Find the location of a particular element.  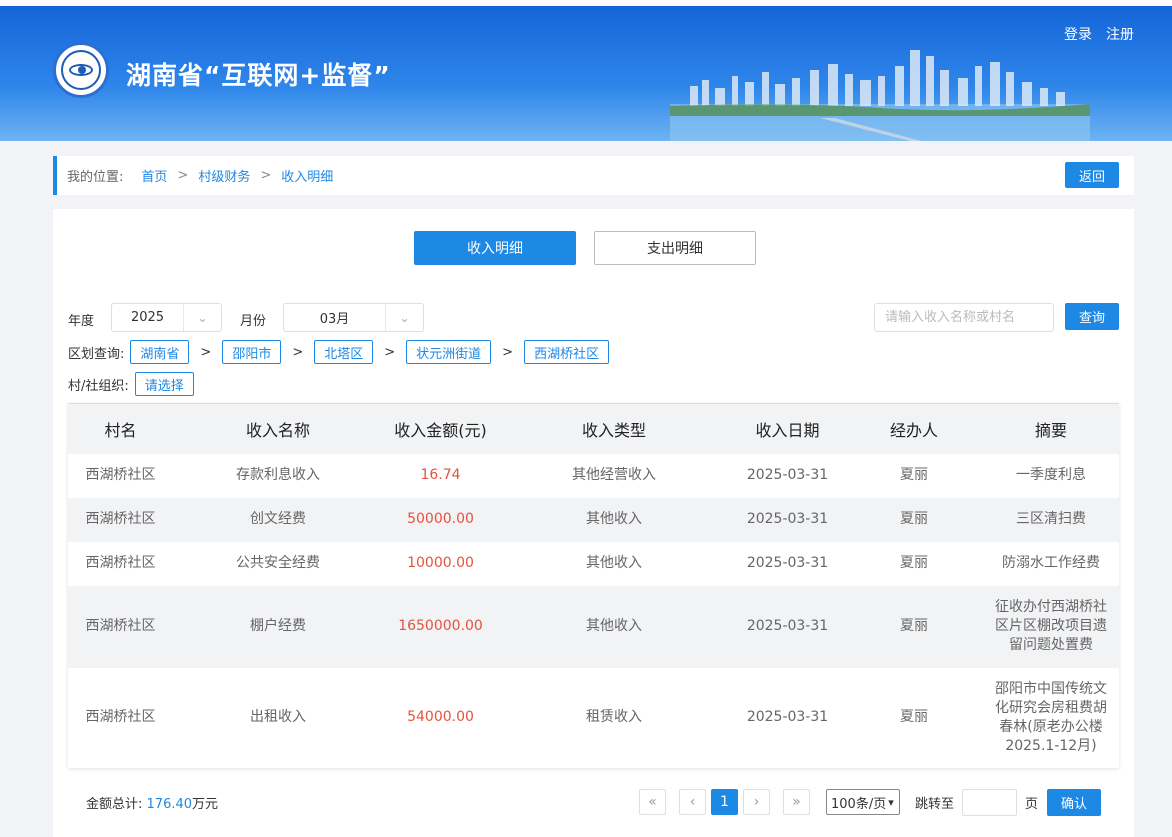

cell-amount: 1650000.00 is located at coordinates (440, 626).